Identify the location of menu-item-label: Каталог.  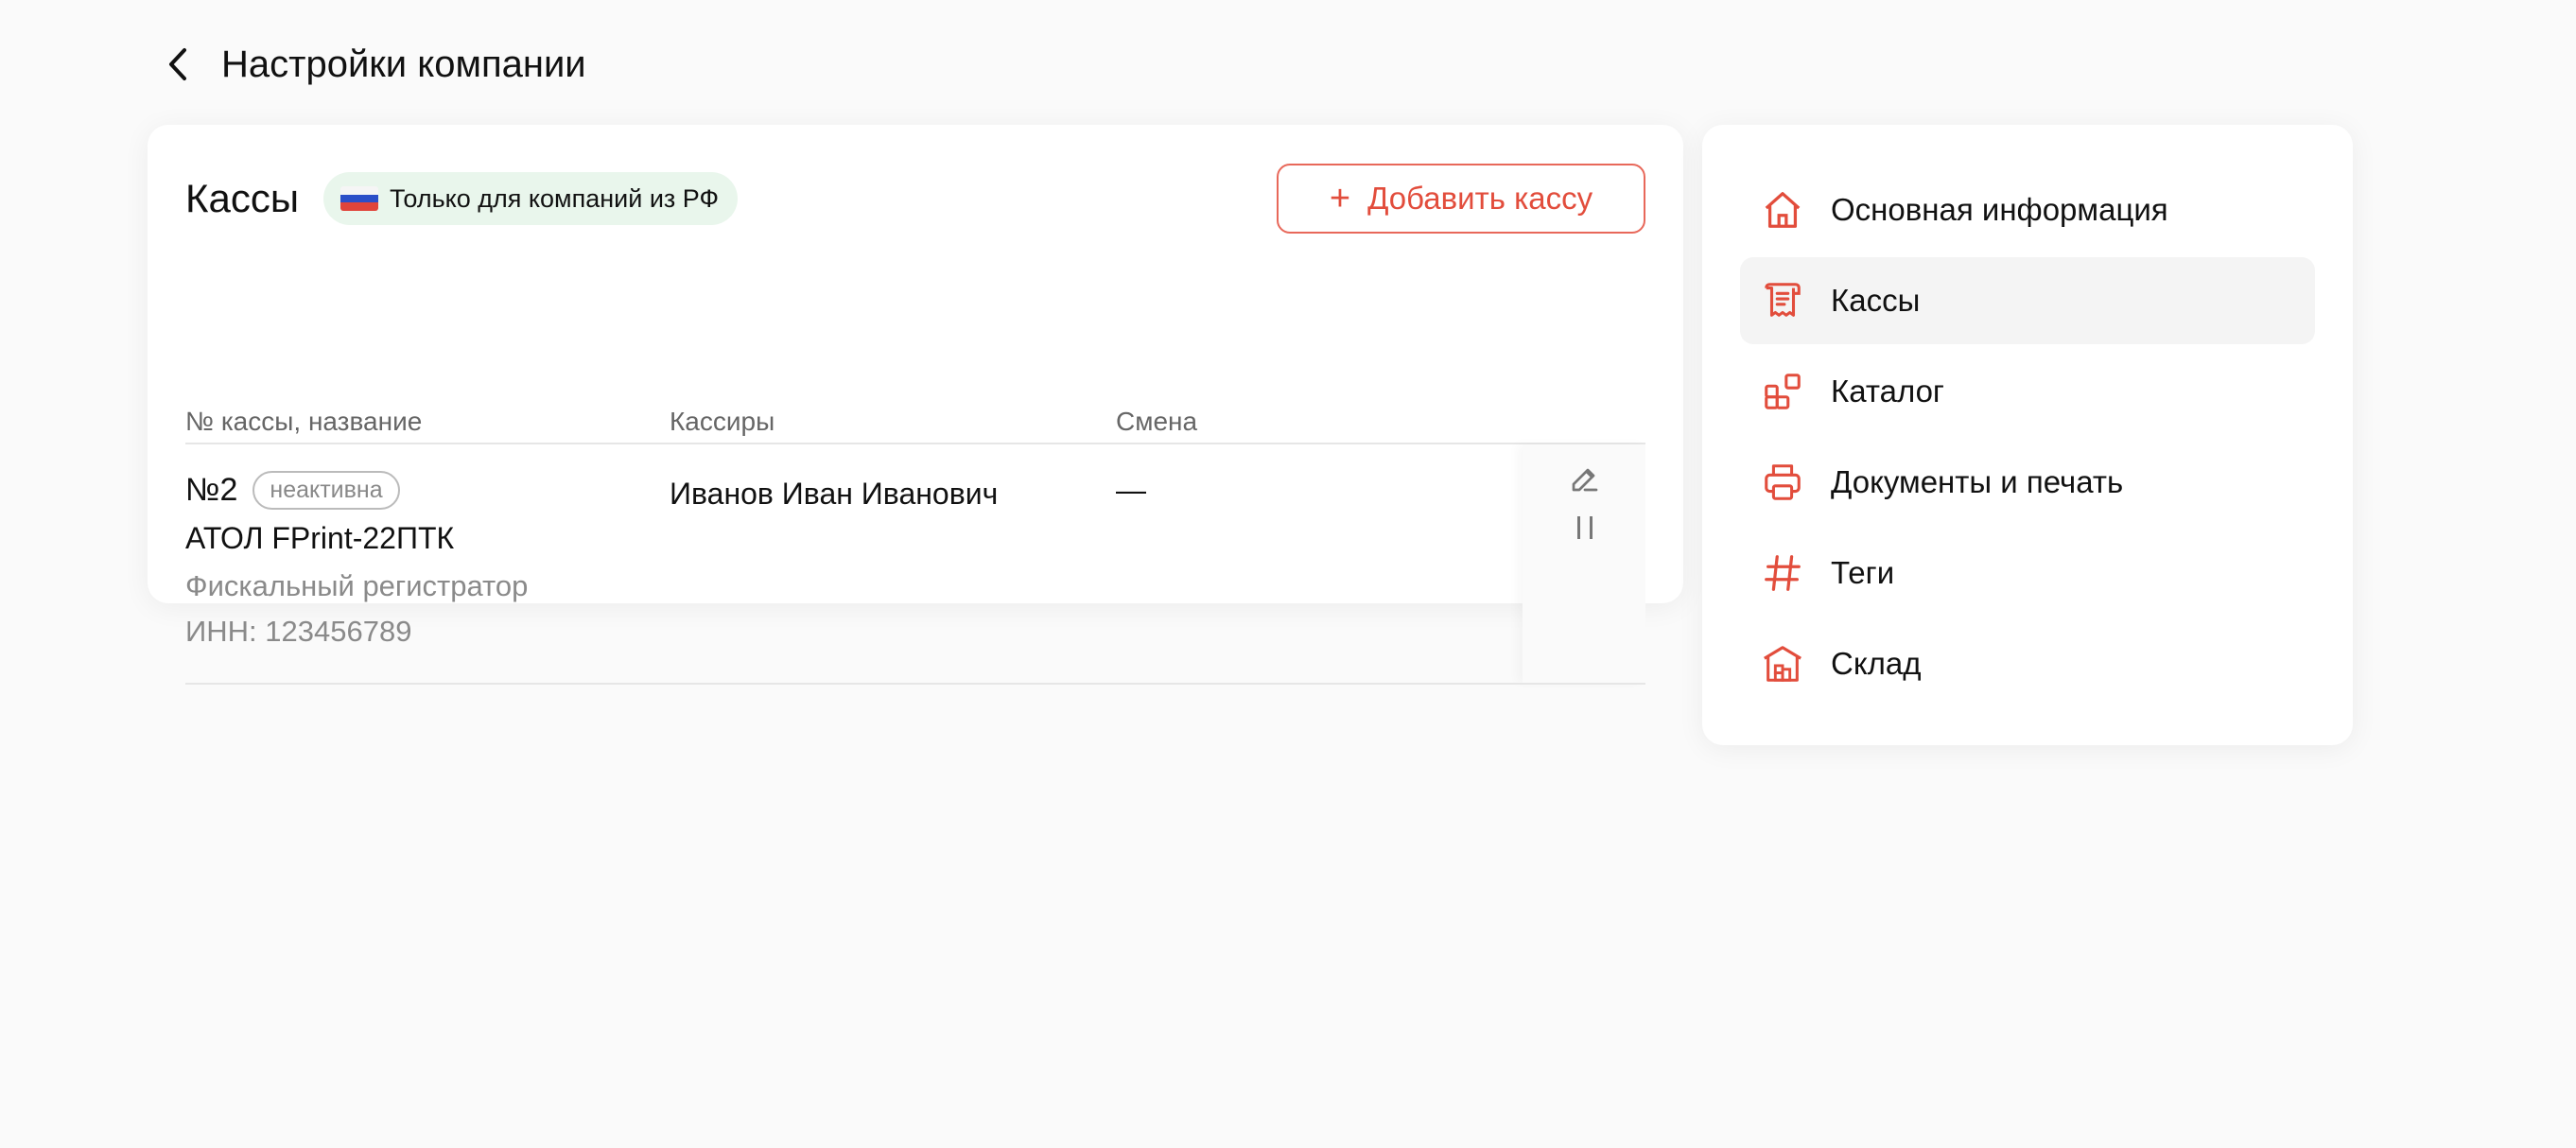
(1887, 392).